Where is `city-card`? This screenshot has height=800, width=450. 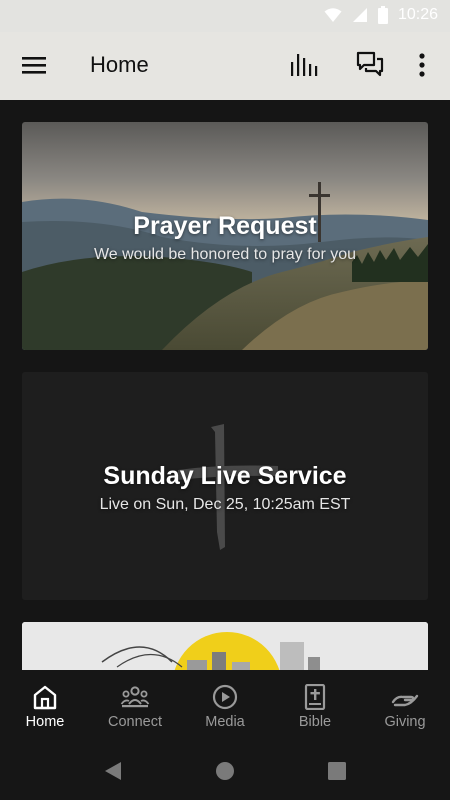 city-card is located at coordinates (225, 646).